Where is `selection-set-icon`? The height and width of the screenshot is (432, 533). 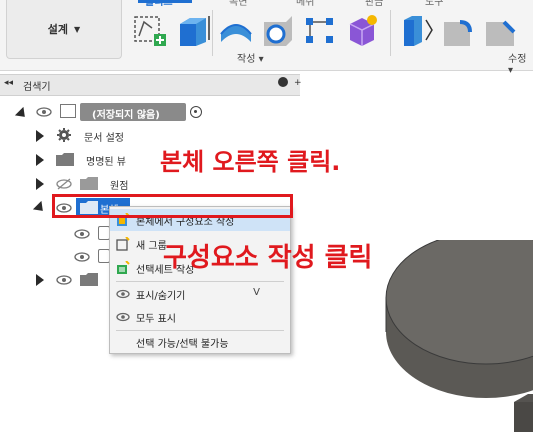 selection-set-icon is located at coordinates (123, 267).